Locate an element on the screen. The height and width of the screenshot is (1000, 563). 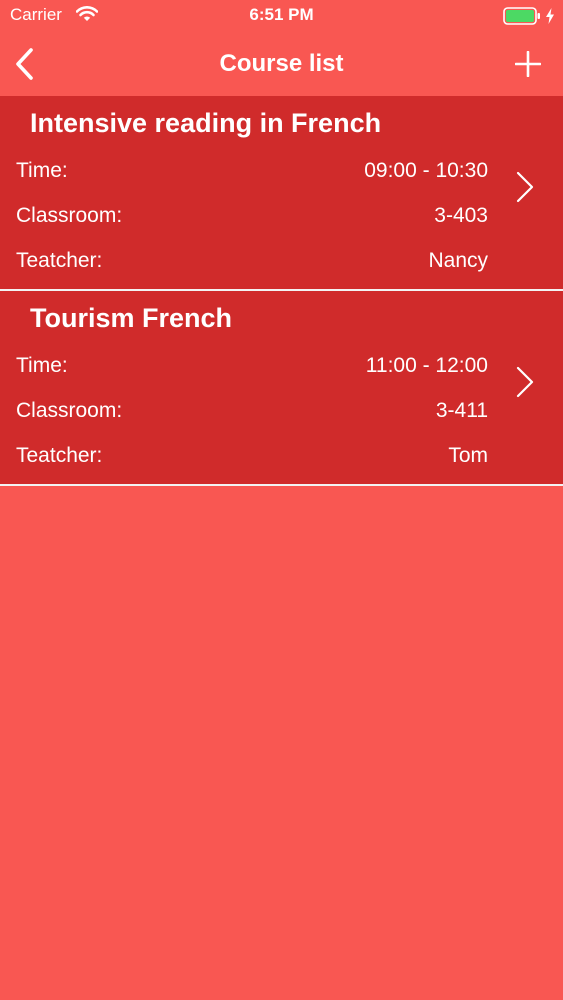
time-value: 11:00 - 12:00 is located at coordinates (426, 365).